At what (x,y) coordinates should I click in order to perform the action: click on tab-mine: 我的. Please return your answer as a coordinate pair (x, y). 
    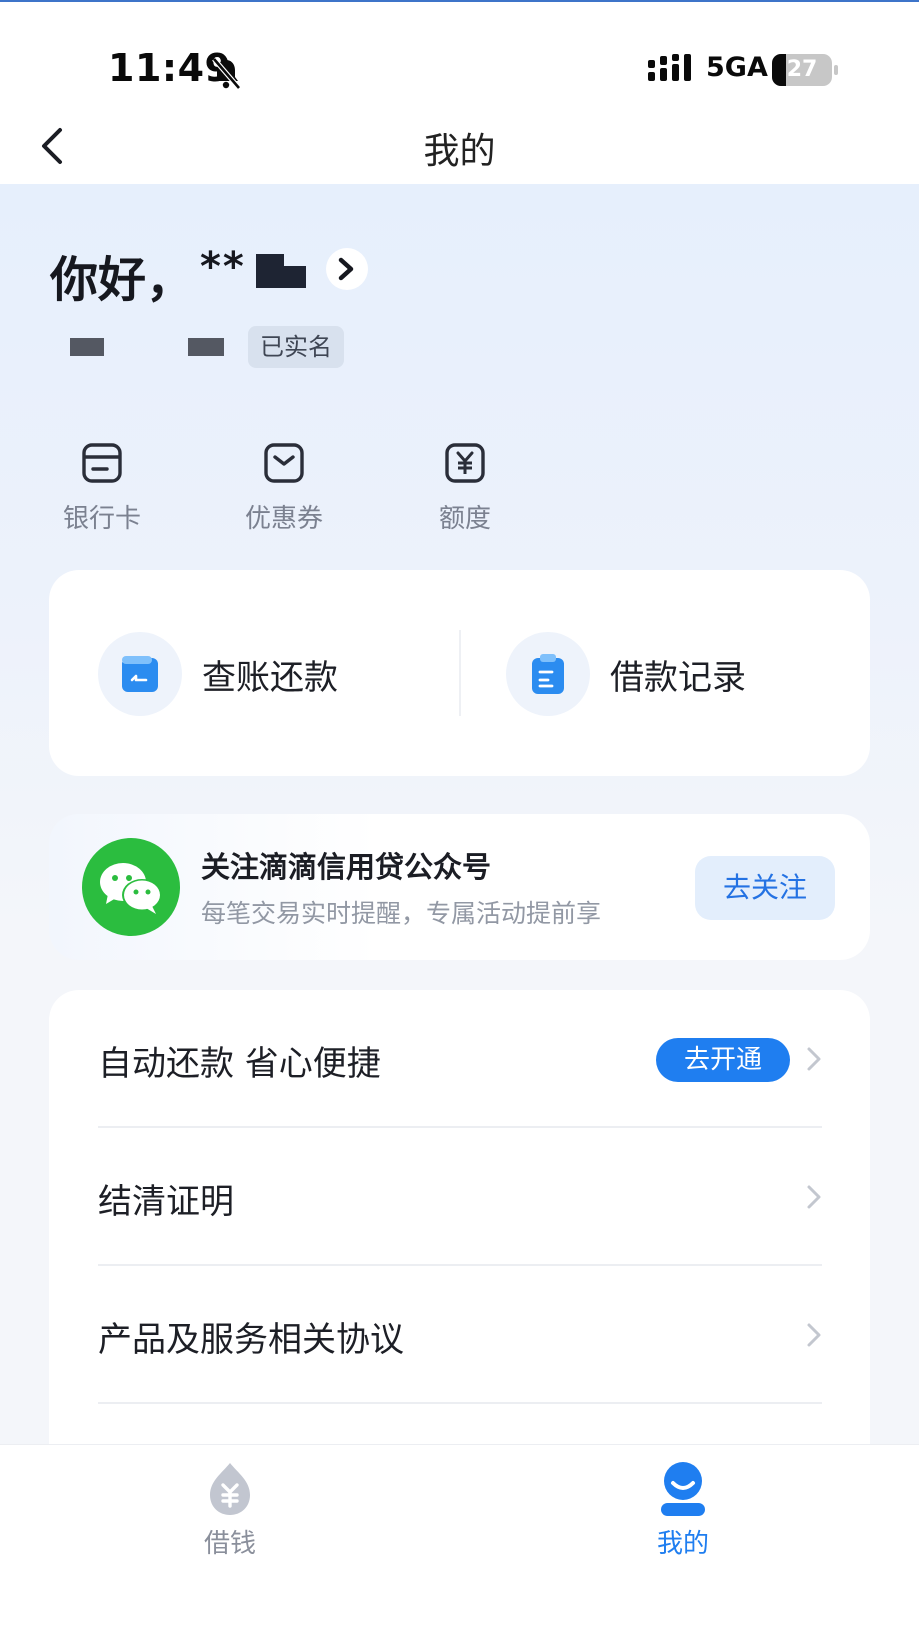
    Looking at the image, I should click on (683, 1509).